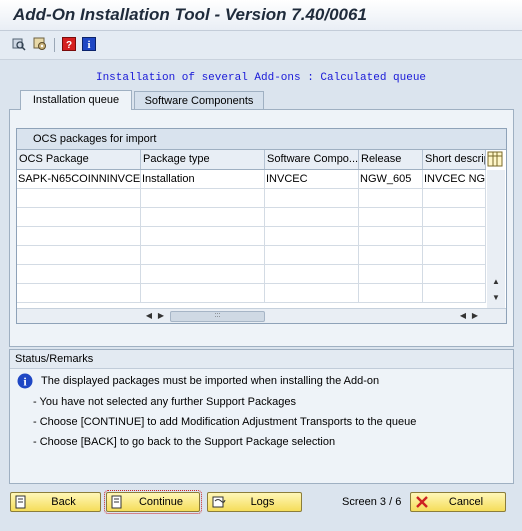 The width and height of the screenshot is (522, 531). I want to click on back-button: Back, so click(55, 502).